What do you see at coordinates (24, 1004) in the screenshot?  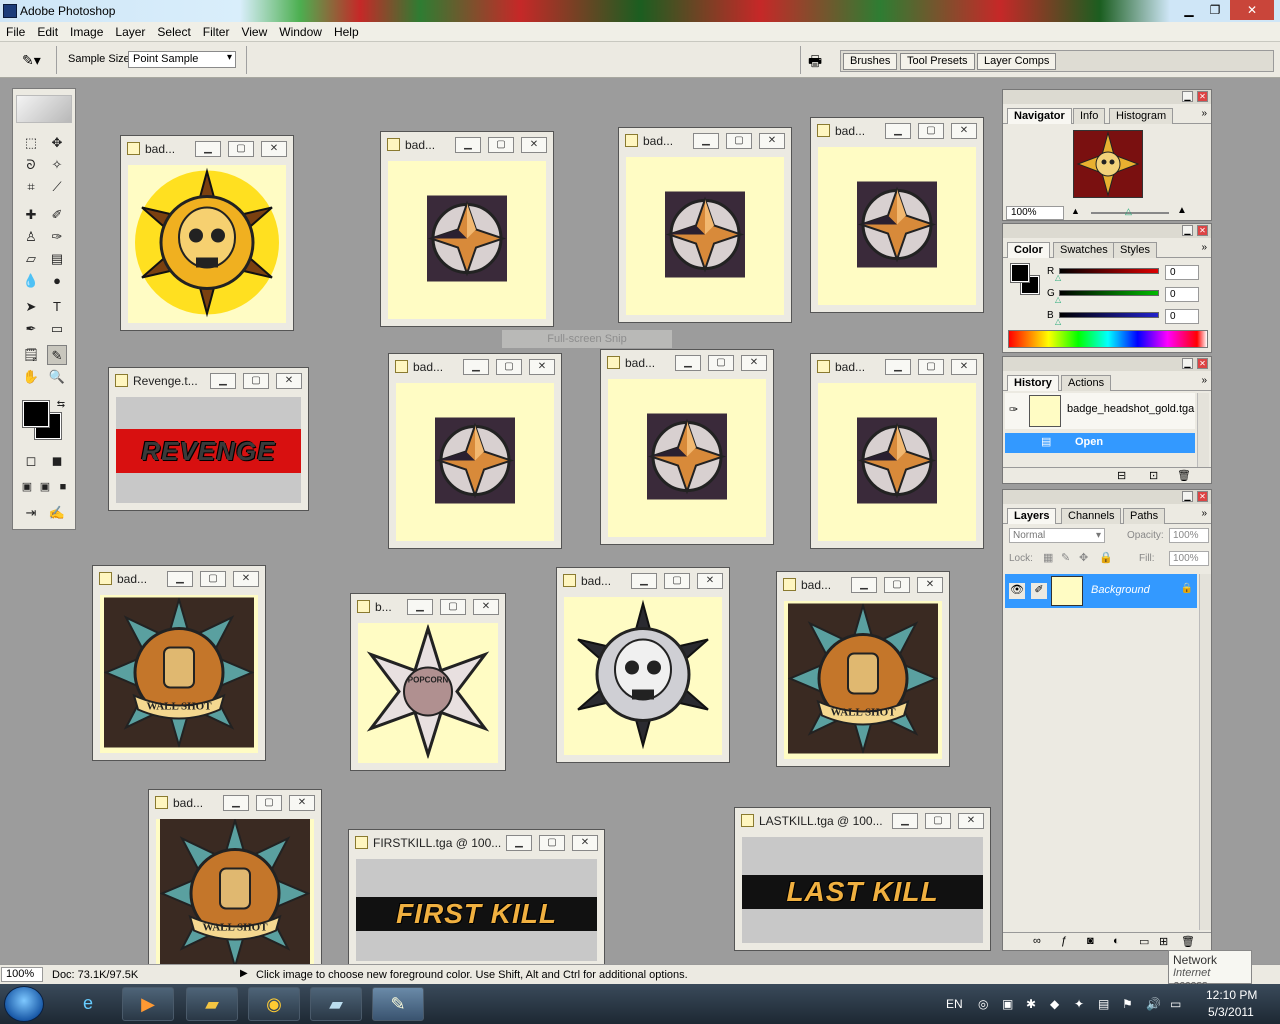 I see `start-button` at bounding box center [24, 1004].